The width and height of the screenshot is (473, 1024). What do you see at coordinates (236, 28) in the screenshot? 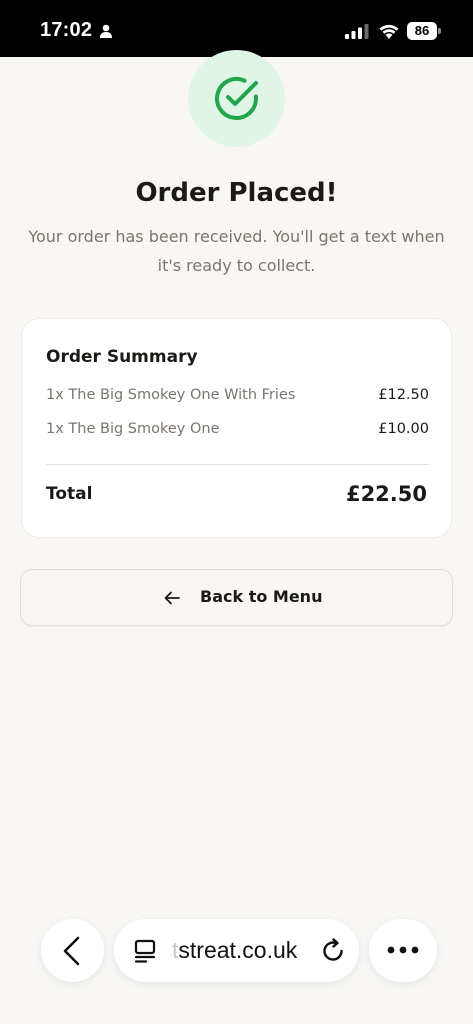
I see `status-bar: 17:02 86` at bounding box center [236, 28].